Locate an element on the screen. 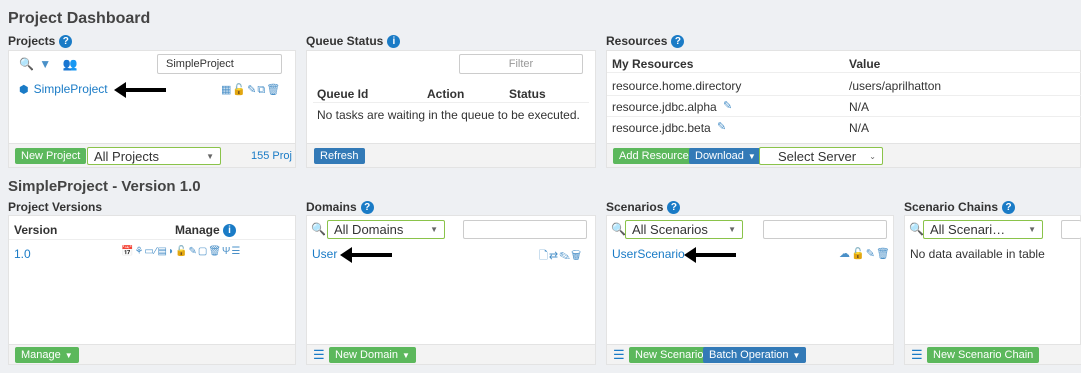 Image resolution: width=1081 pixels, height=373 pixels. domain-actions: 🗋⇄✎🗑 is located at coordinates (560, 256).